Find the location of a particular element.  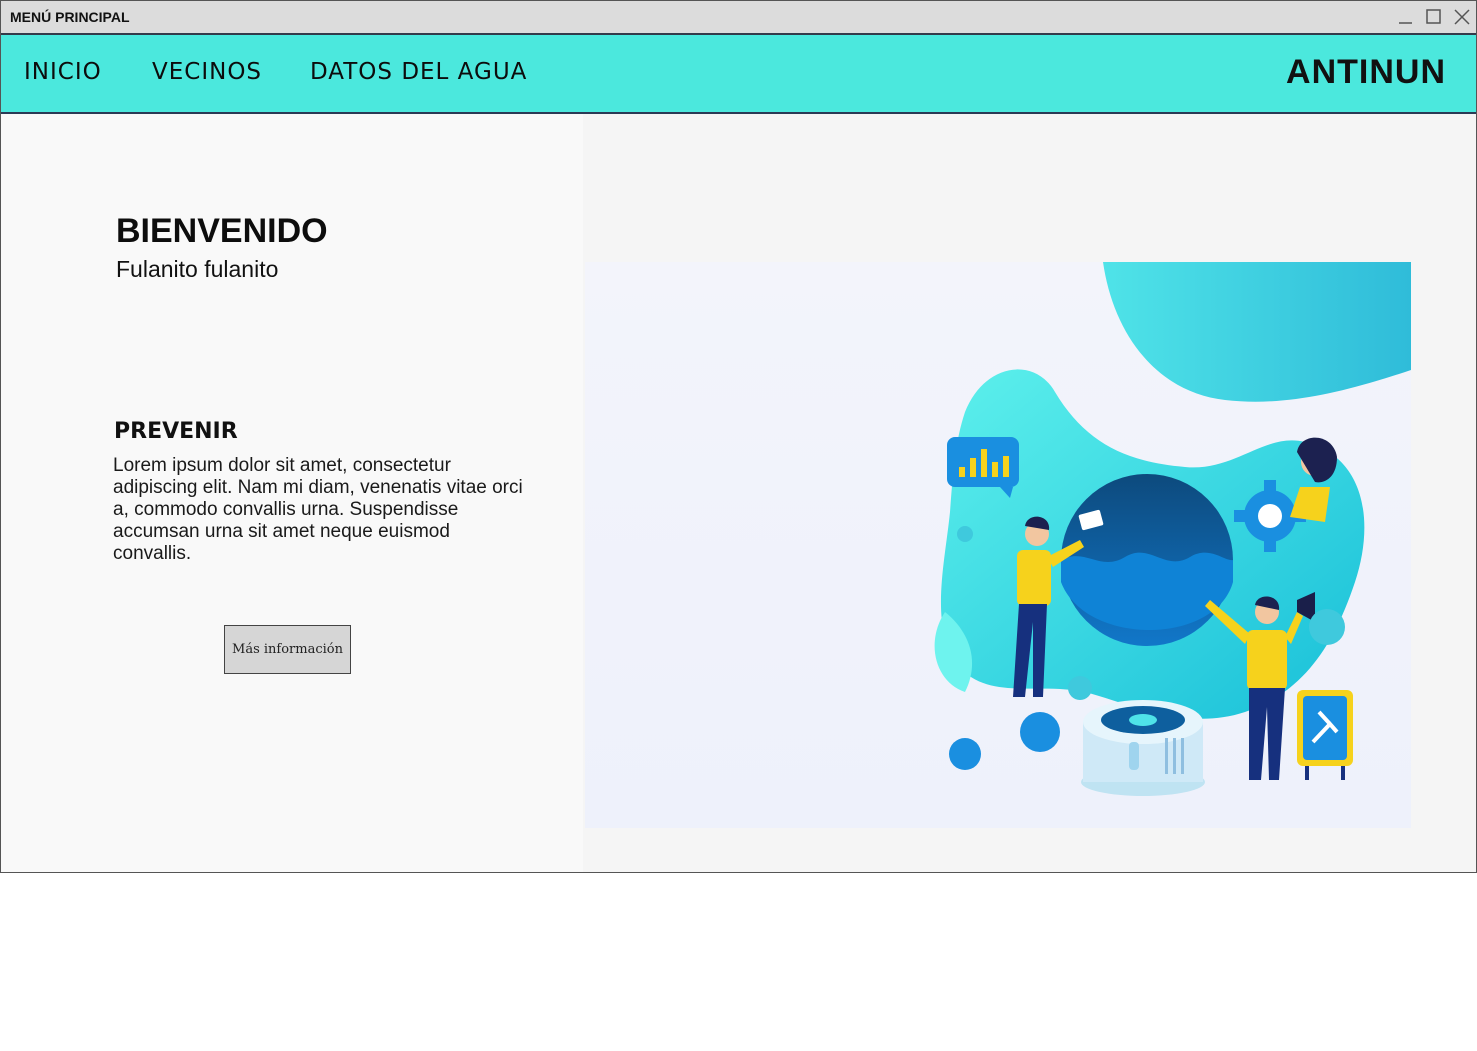

title-bar: MENÚ PRINCIPAL is located at coordinates (738, 18).